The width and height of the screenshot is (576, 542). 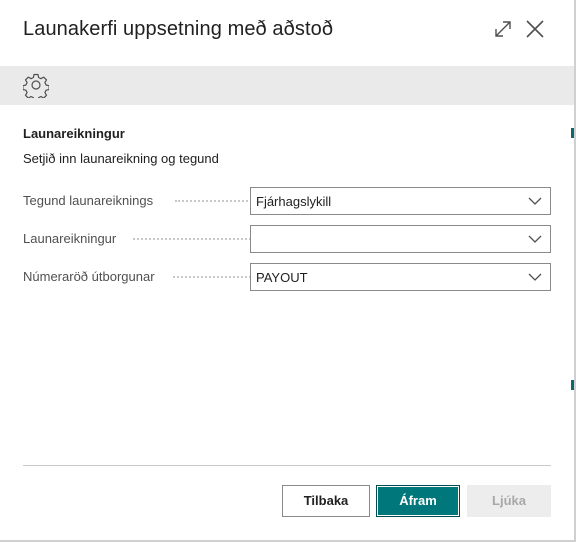 What do you see at coordinates (509, 501) in the screenshot?
I see `finish-button: Ljúka` at bounding box center [509, 501].